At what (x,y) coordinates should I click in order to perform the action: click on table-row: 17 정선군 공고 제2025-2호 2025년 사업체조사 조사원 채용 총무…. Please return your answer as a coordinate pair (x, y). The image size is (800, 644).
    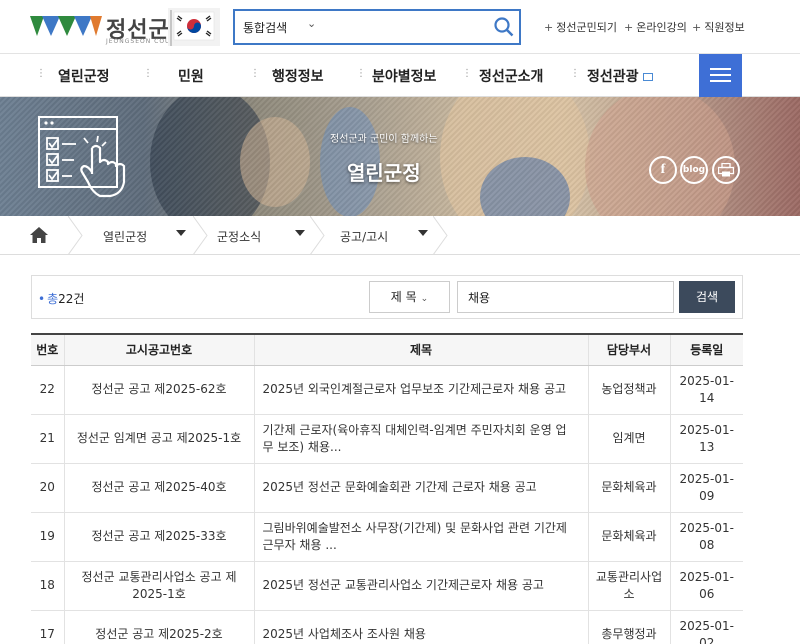
    Looking at the image, I should click on (387, 627).